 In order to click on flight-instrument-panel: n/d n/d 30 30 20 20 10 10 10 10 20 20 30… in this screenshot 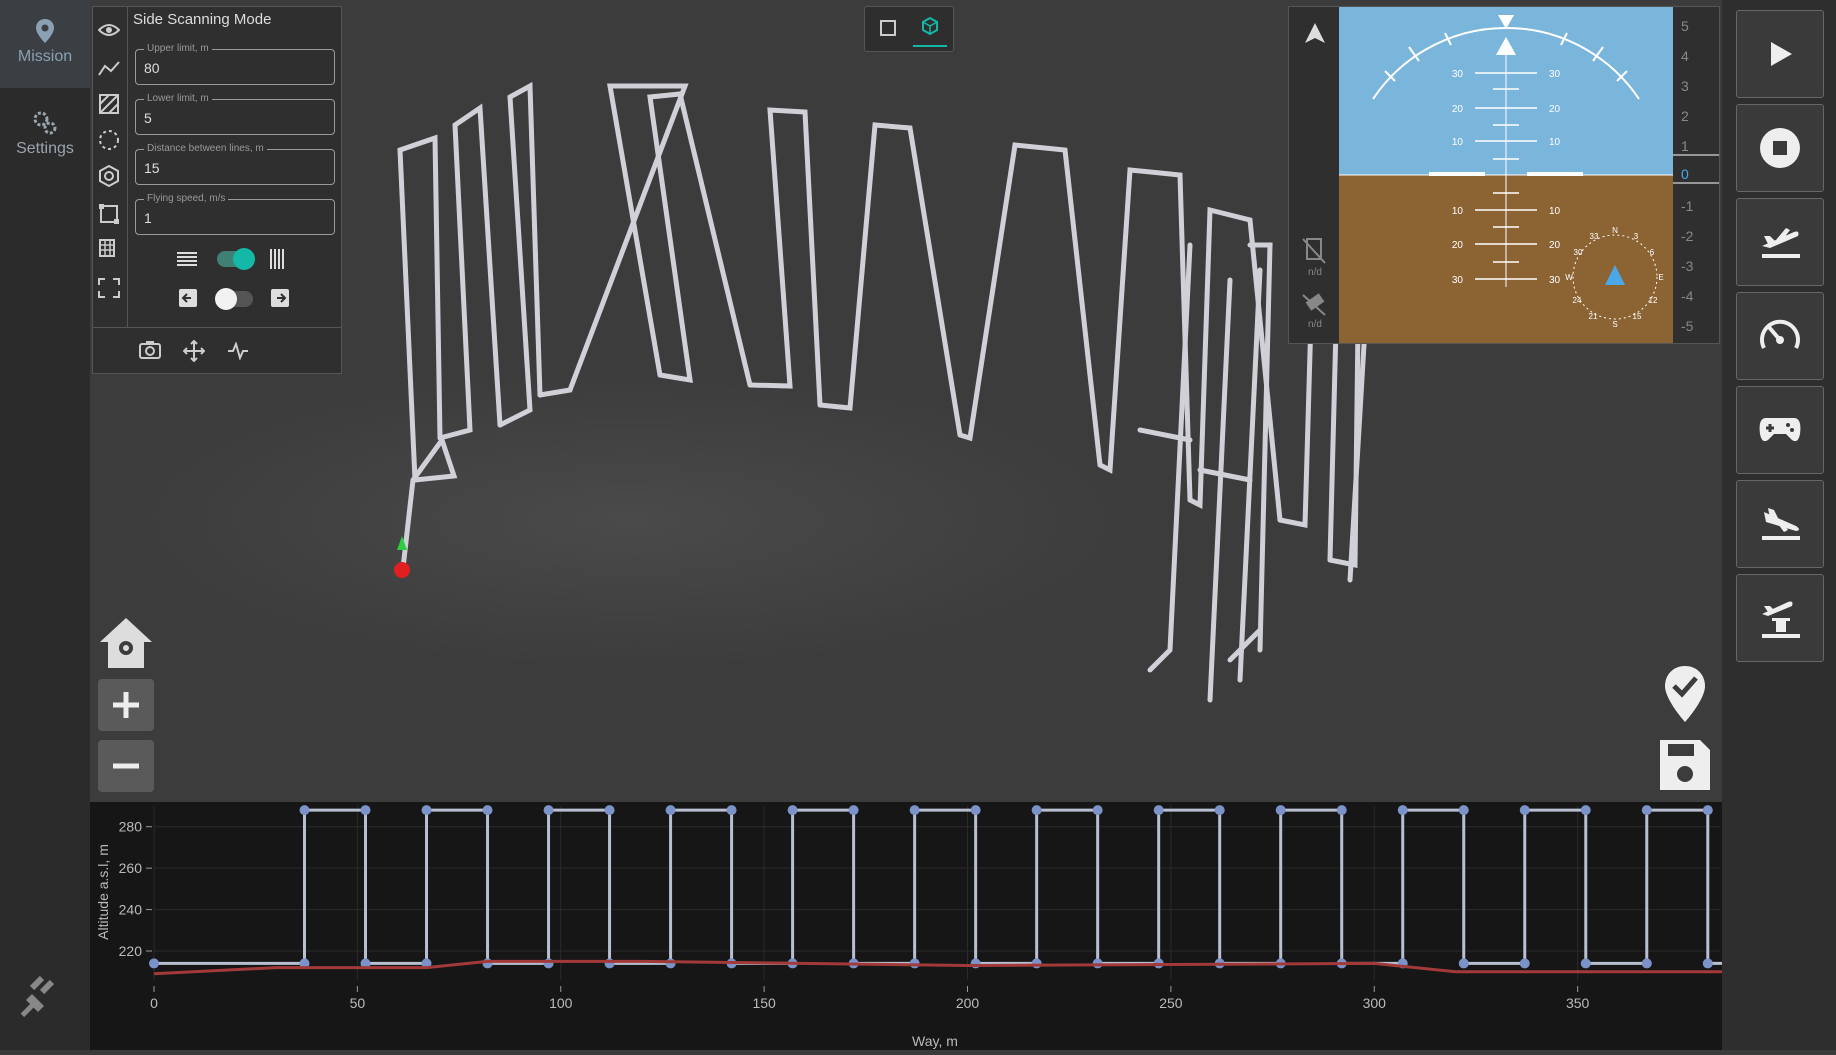, I will do `click(1504, 175)`.